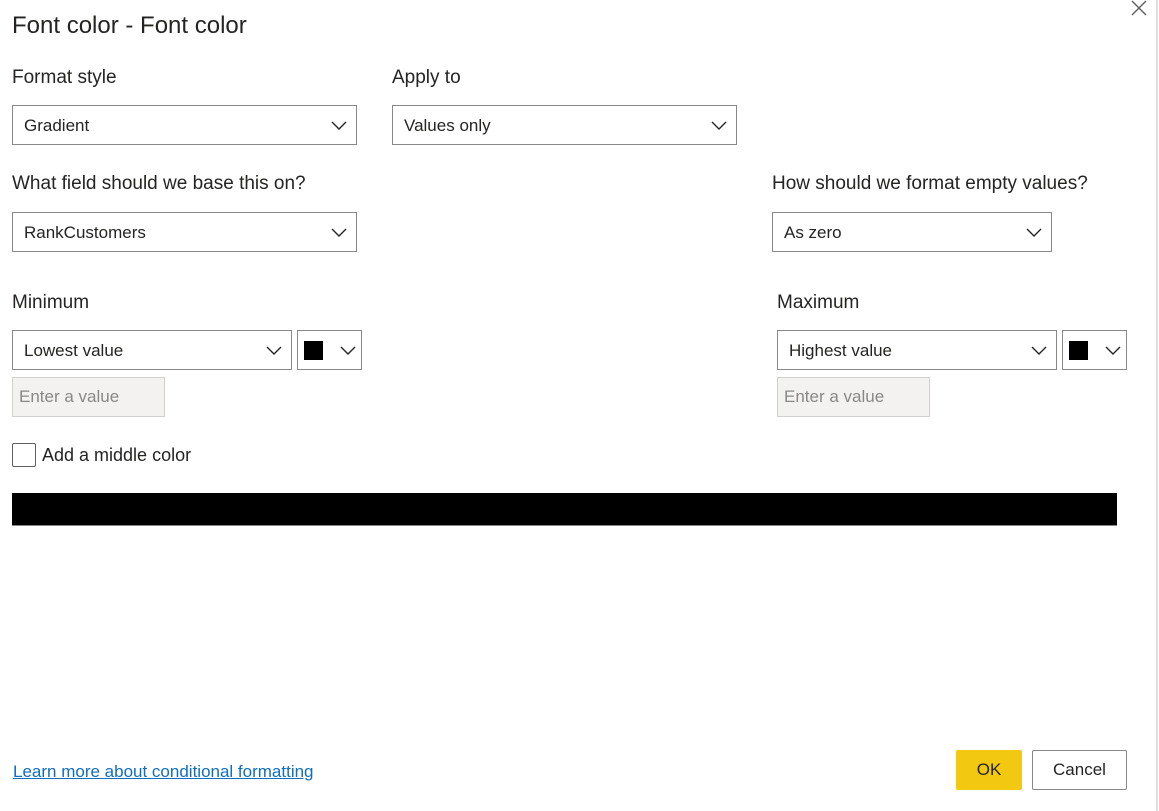  What do you see at coordinates (1094, 350) in the screenshot?
I see `maximum-color-picker` at bounding box center [1094, 350].